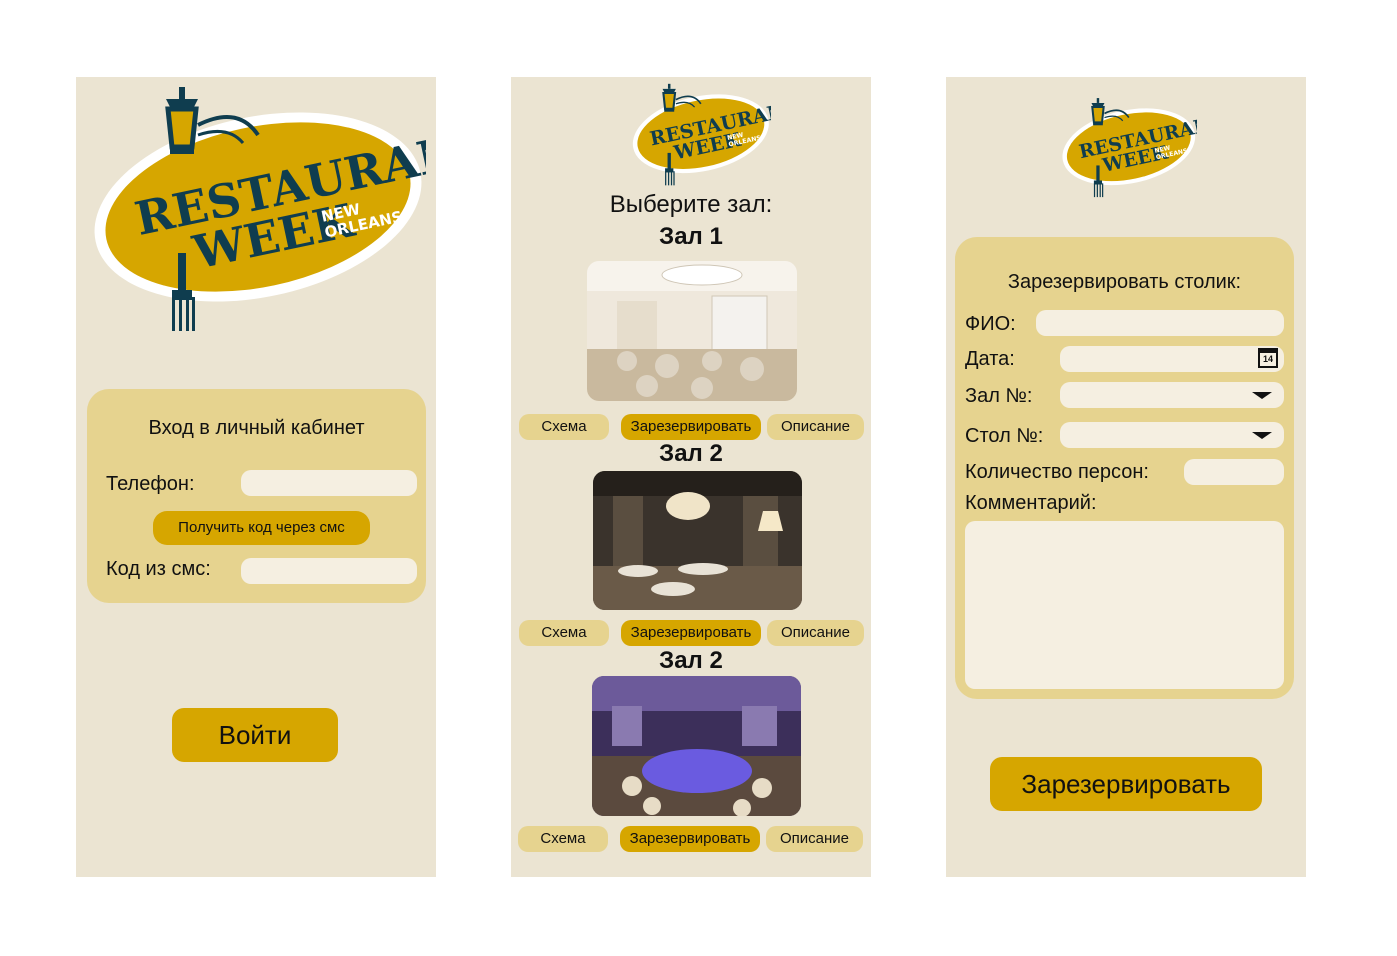 The image size is (1397, 956). What do you see at coordinates (691, 204) in the screenshot?
I see `halls-heading: Выберите зал:` at bounding box center [691, 204].